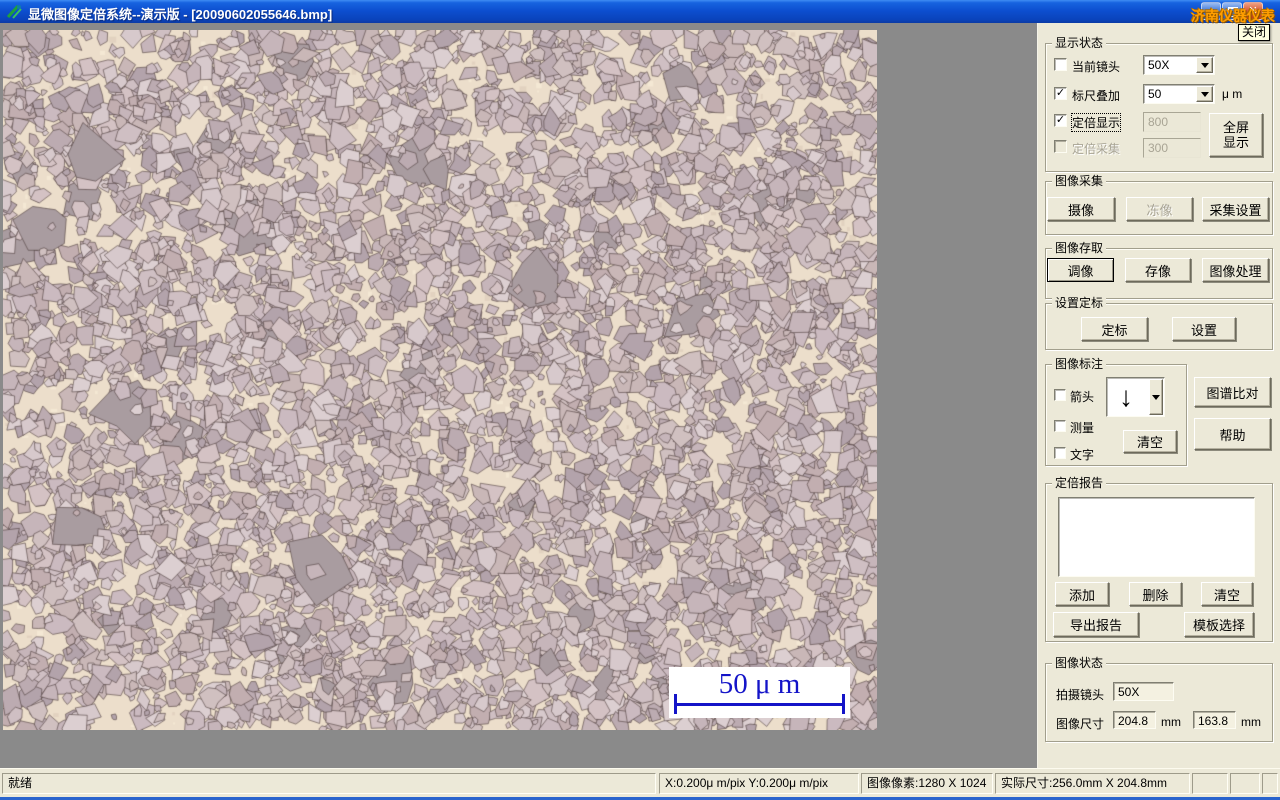 This screenshot has height=800, width=1280. What do you see at coordinates (1171, 722) in the screenshot?
I see `image-width-unit: mm` at bounding box center [1171, 722].